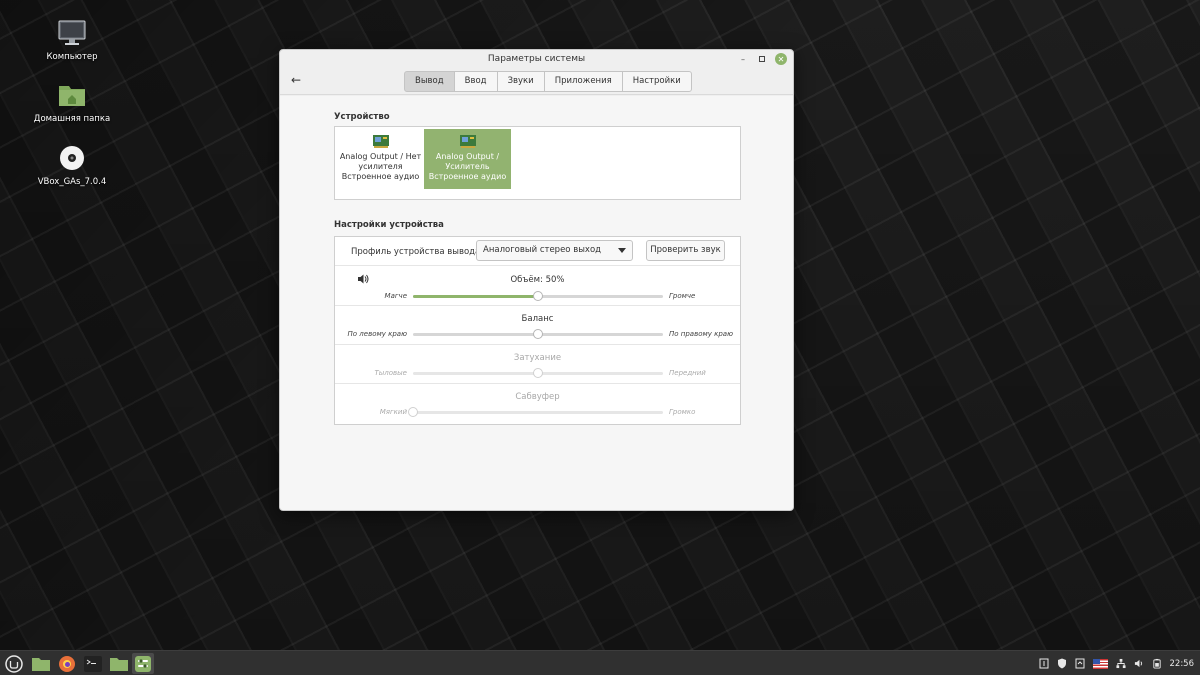 The image size is (1200, 675). Describe the element at coordinates (413, 412) in the screenshot. I see `subwoofer-slider-knob` at that location.